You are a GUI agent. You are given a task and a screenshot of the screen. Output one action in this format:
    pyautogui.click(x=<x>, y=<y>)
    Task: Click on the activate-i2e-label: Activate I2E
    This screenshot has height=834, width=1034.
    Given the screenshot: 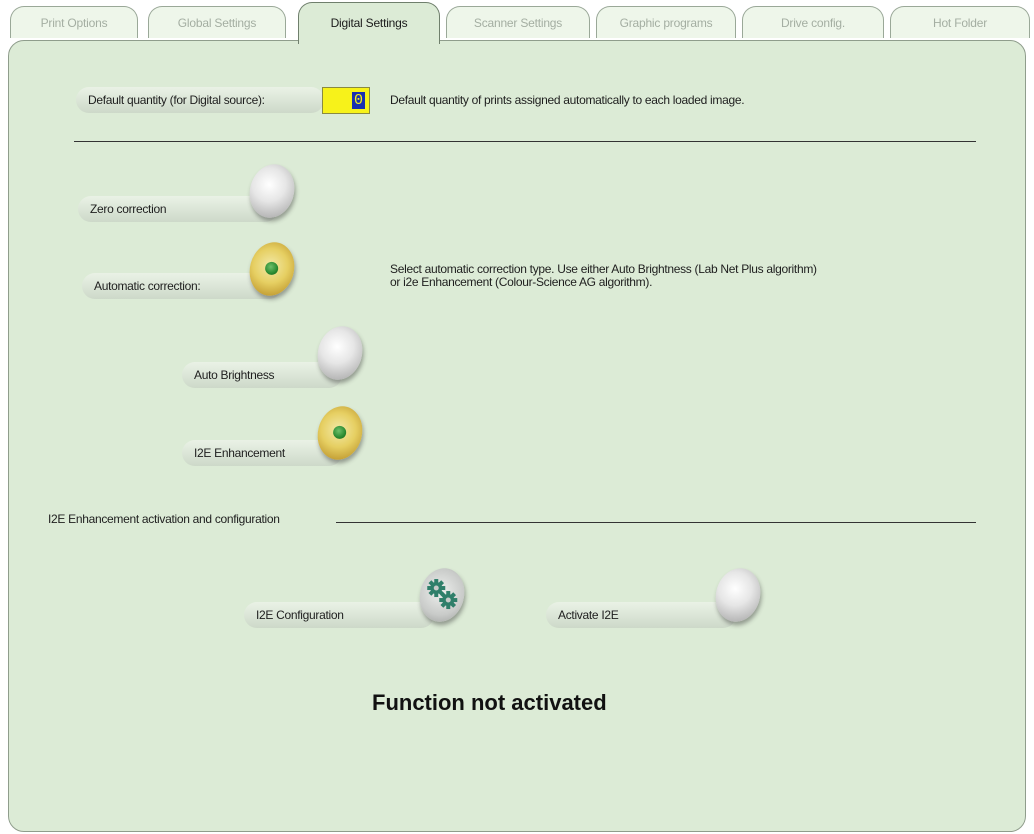 What is the action you would take?
    pyautogui.click(x=641, y=615)
    